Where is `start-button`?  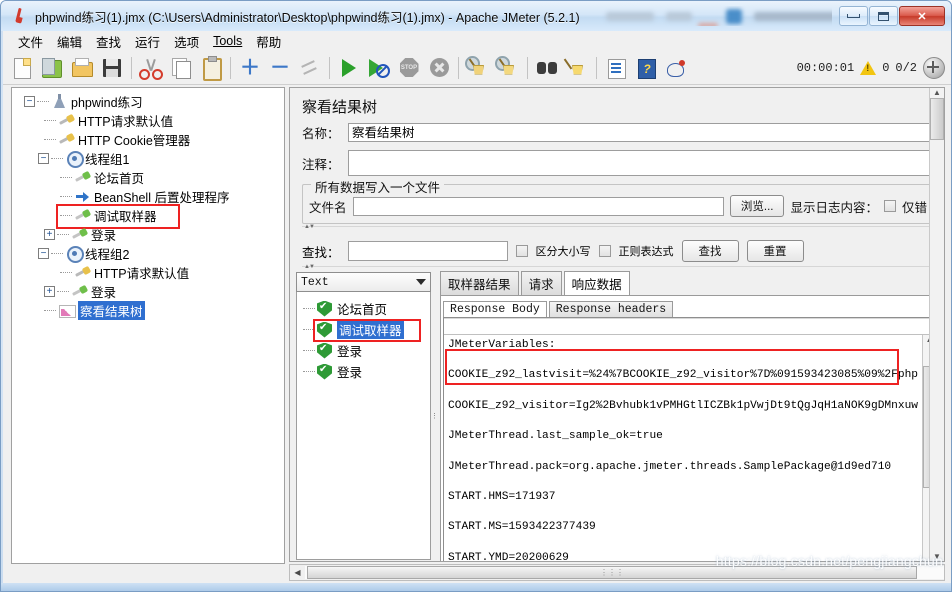 start-button is located at coordinates (349, 68).